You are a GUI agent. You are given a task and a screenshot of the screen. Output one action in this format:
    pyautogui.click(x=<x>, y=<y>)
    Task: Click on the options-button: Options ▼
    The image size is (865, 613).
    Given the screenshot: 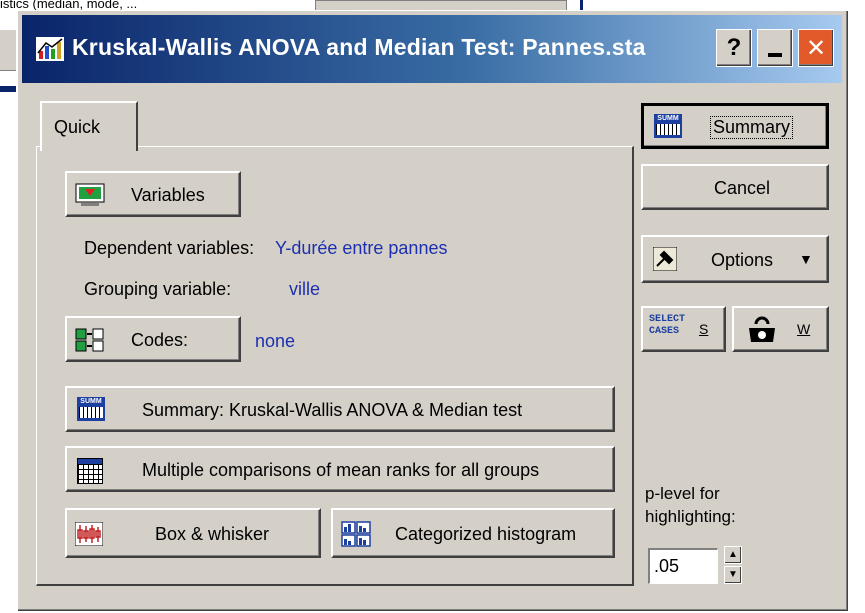 What is the action you would take?
    pyautogui.click(x=735, y=259)
    